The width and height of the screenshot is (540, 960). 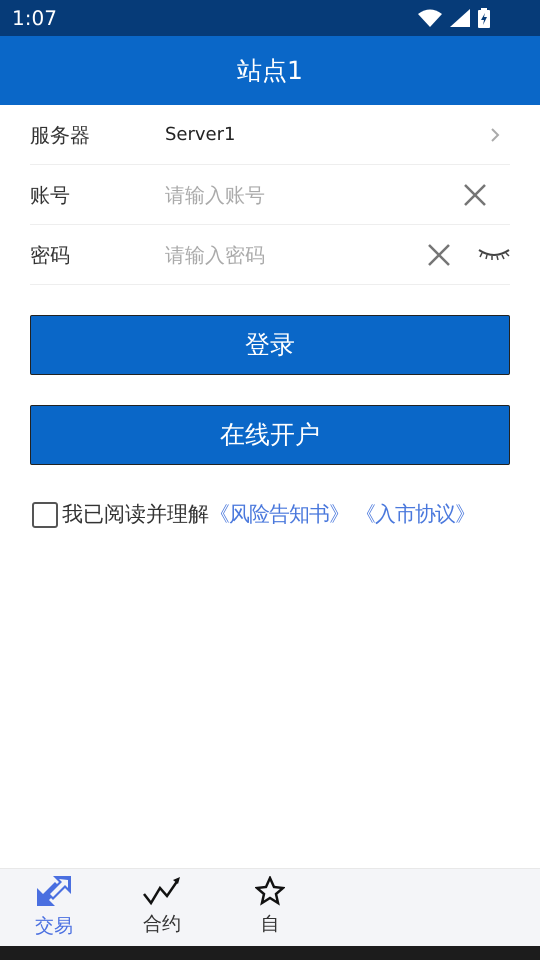 What do you see at coordinates (54, 891) in the screenshot?
I see `arrows-icon` at bounding box center [54, 891].